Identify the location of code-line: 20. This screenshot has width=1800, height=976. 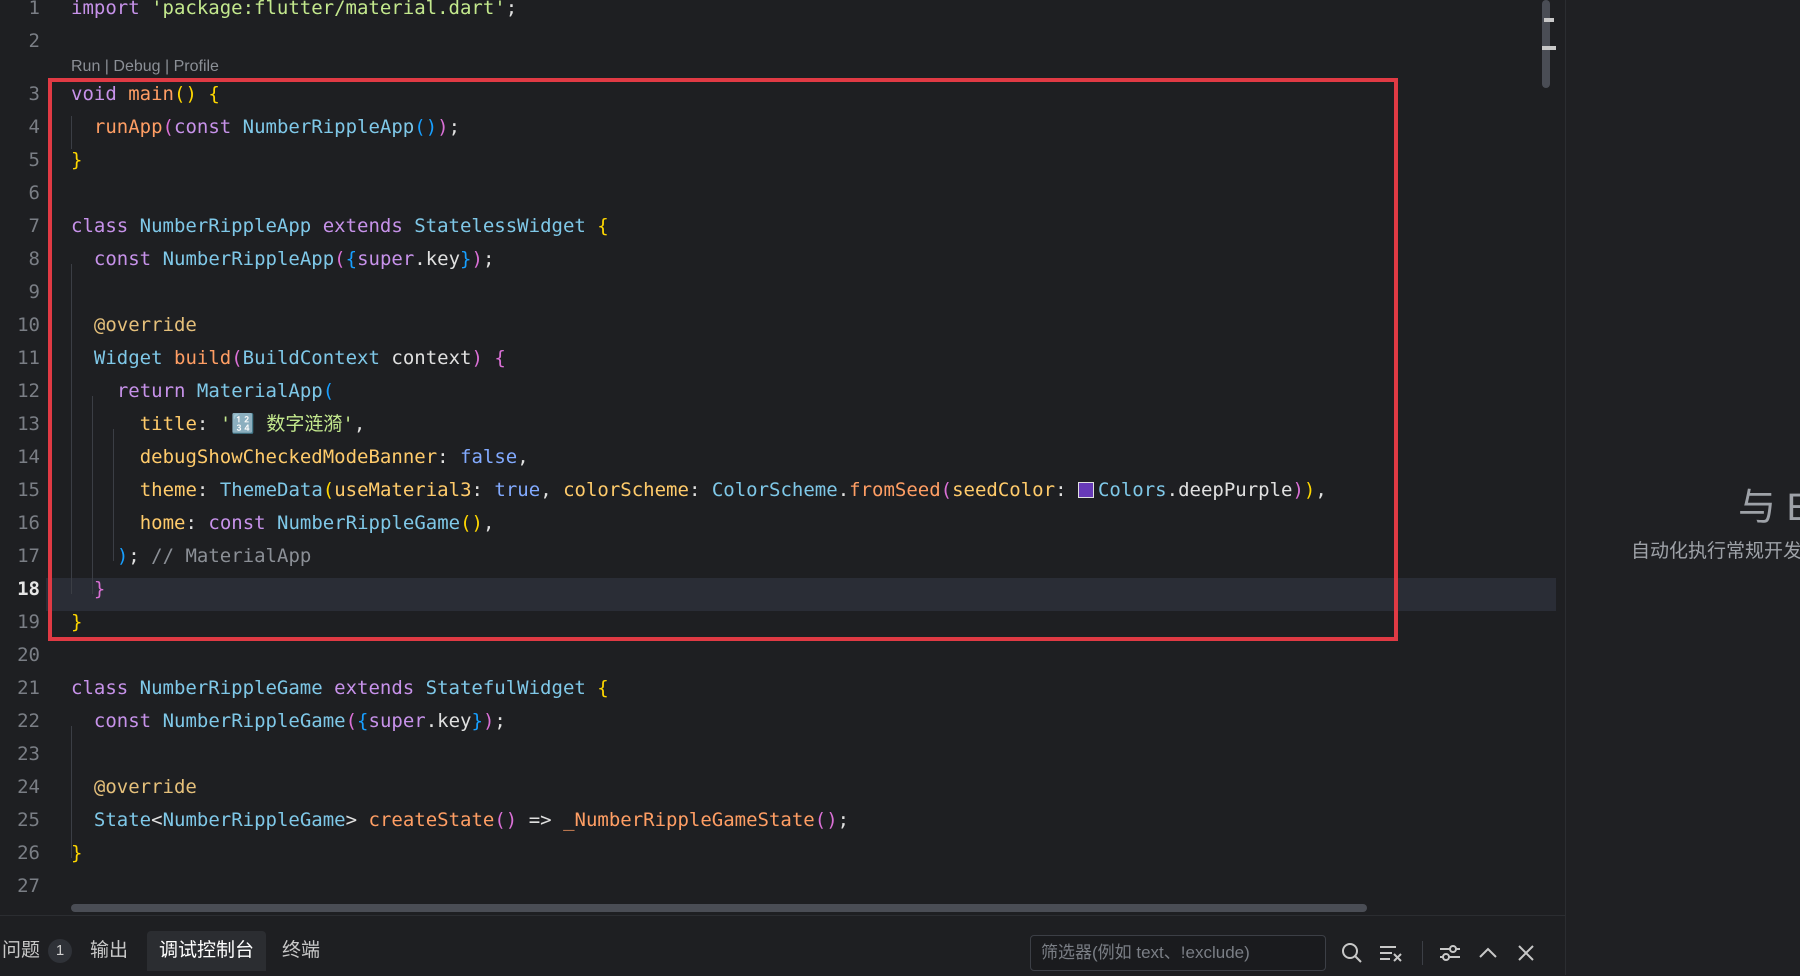
(780, 655).